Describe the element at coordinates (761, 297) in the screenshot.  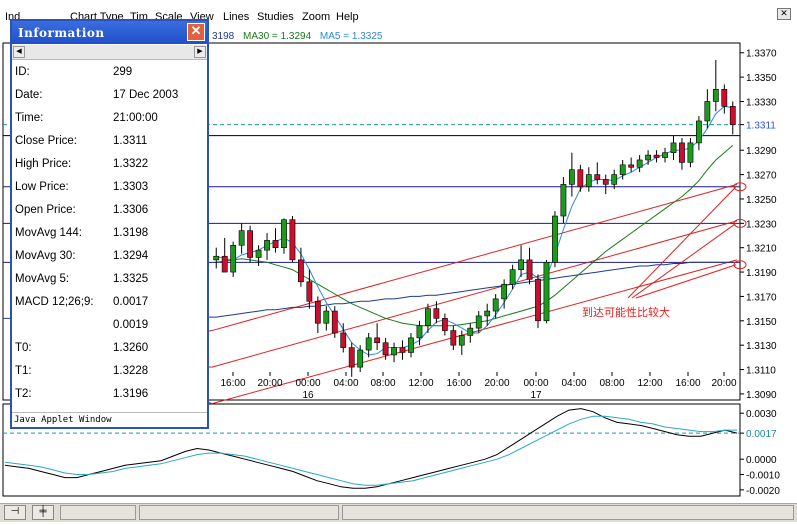
I see `price-tick-label: 1.3170` at that location.